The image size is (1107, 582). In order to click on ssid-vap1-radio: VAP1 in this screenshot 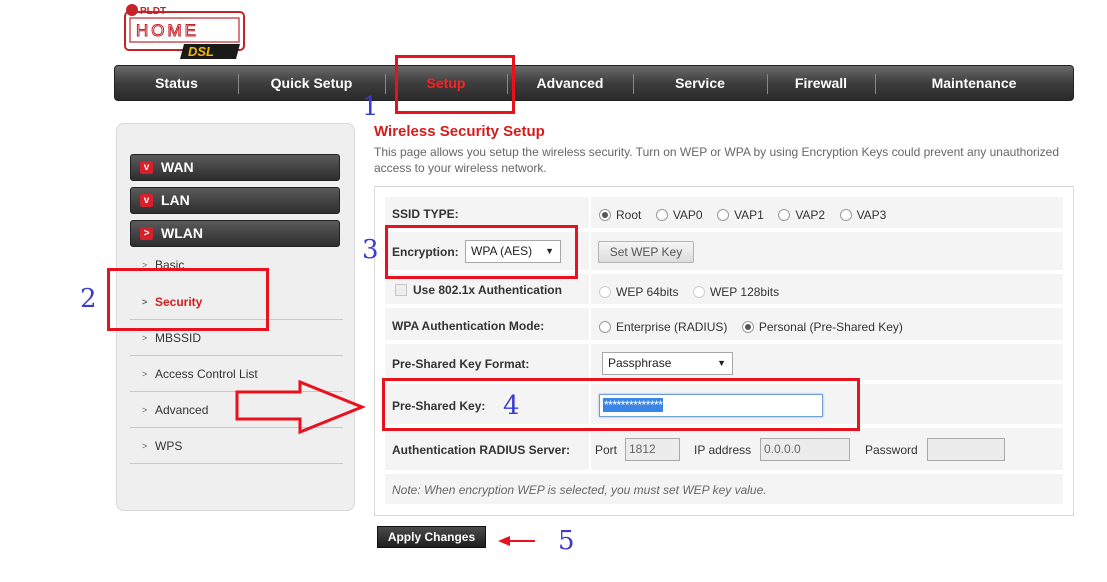, I will do `click(740, 215)`.